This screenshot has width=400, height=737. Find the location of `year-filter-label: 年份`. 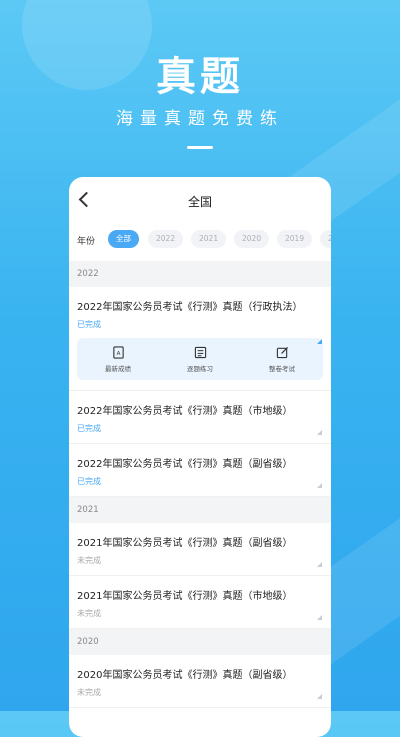

year-filter-label: 年份 is located at coordinates (86, 242).